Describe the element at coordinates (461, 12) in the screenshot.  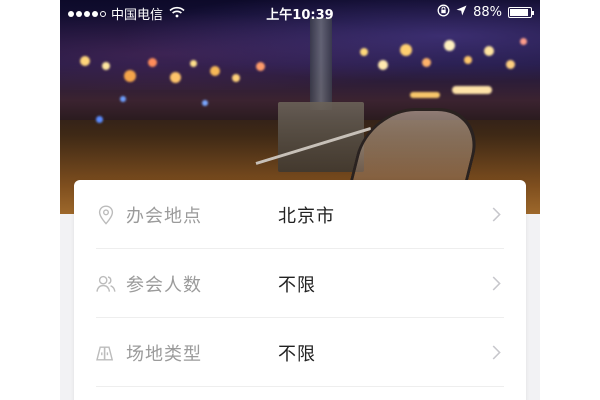
I see `location-arrow-icon` at that location.